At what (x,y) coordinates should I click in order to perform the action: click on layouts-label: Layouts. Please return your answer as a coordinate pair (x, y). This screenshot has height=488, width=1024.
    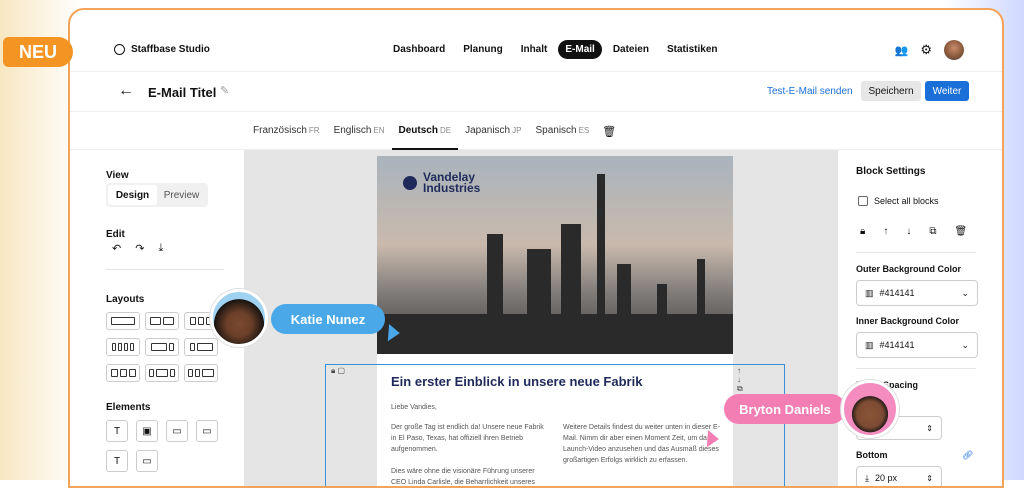
    Looking at the image, I should click on (125, 299).